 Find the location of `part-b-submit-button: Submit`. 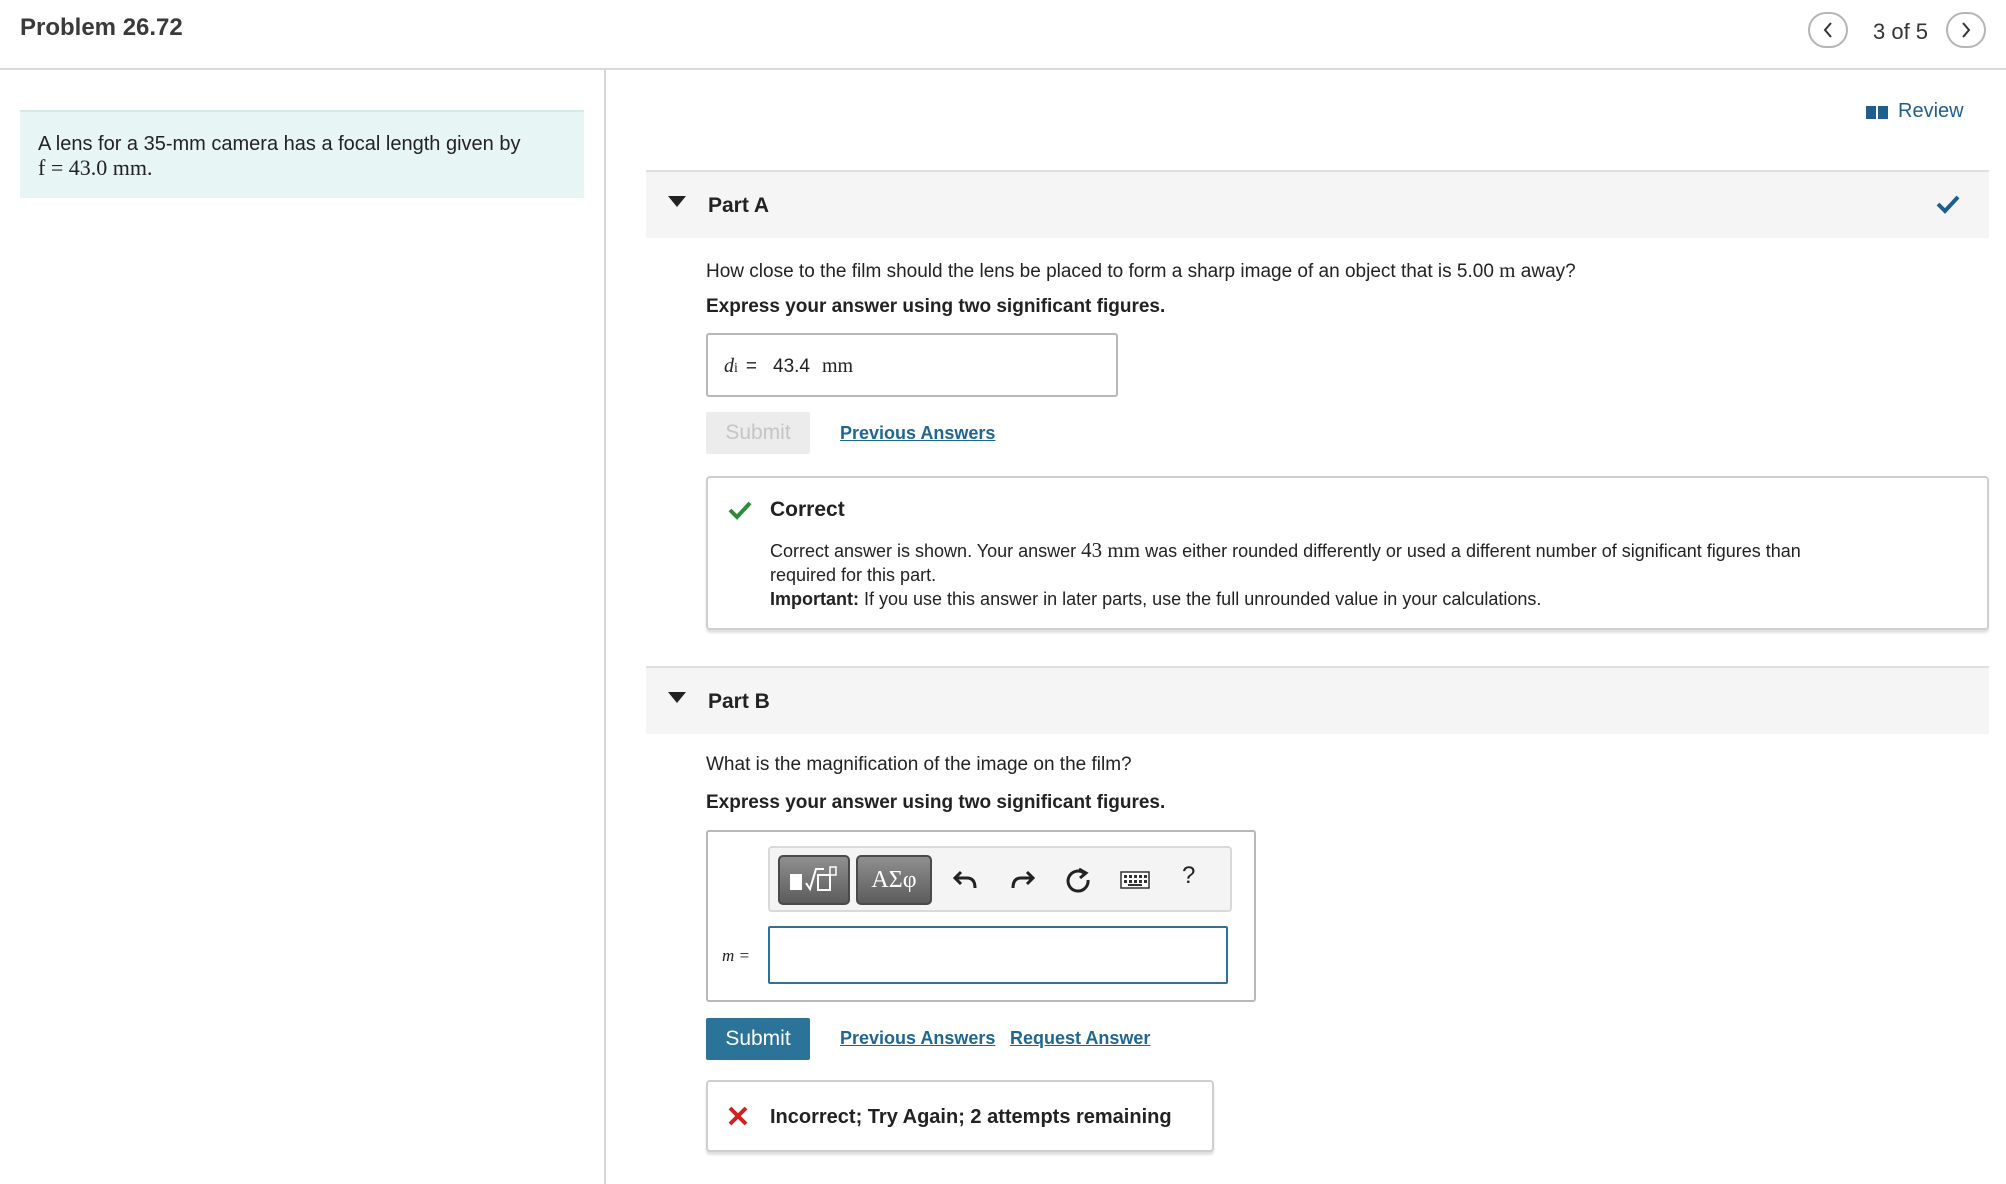

part-b-submit-button: Submit is located at coordinates (758, 1039).